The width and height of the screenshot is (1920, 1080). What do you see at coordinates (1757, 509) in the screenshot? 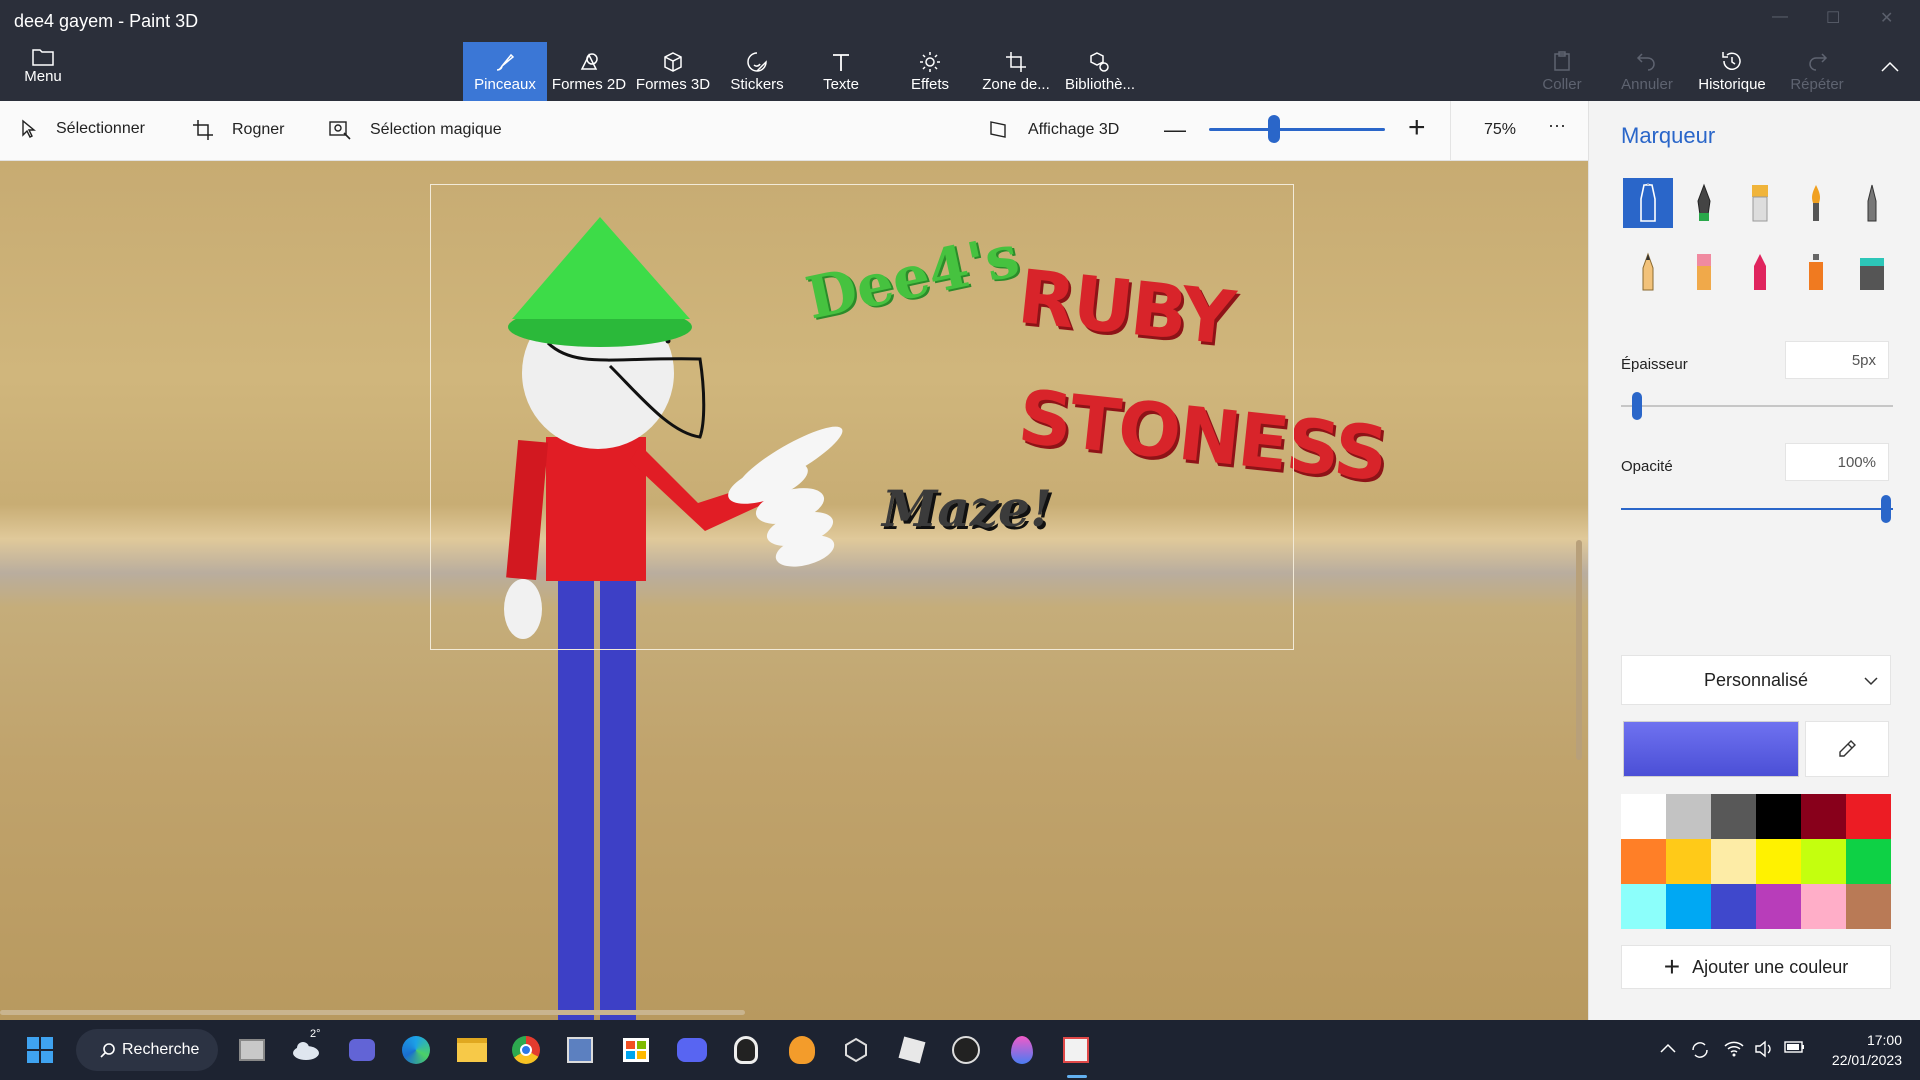
I see `opacity-slider-track` at bounding box center [1757, 509].